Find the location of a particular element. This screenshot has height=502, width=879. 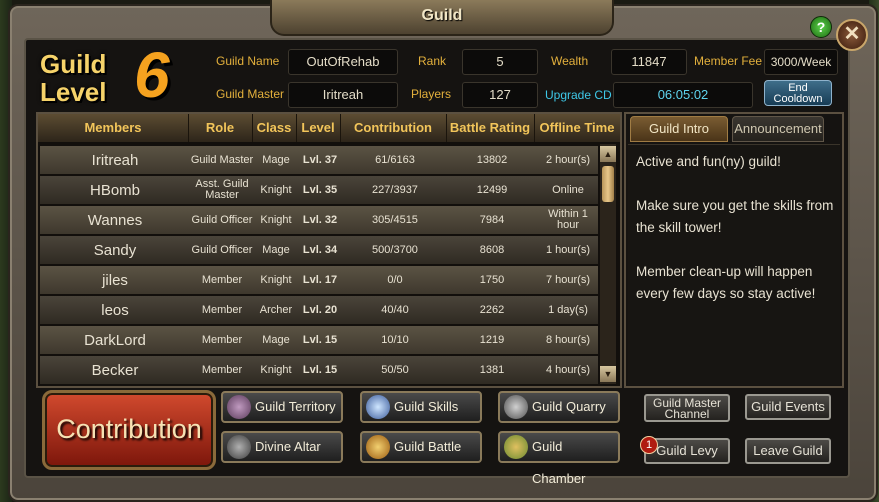

col-contribution: Contribution is located at coordinates (393, 128).